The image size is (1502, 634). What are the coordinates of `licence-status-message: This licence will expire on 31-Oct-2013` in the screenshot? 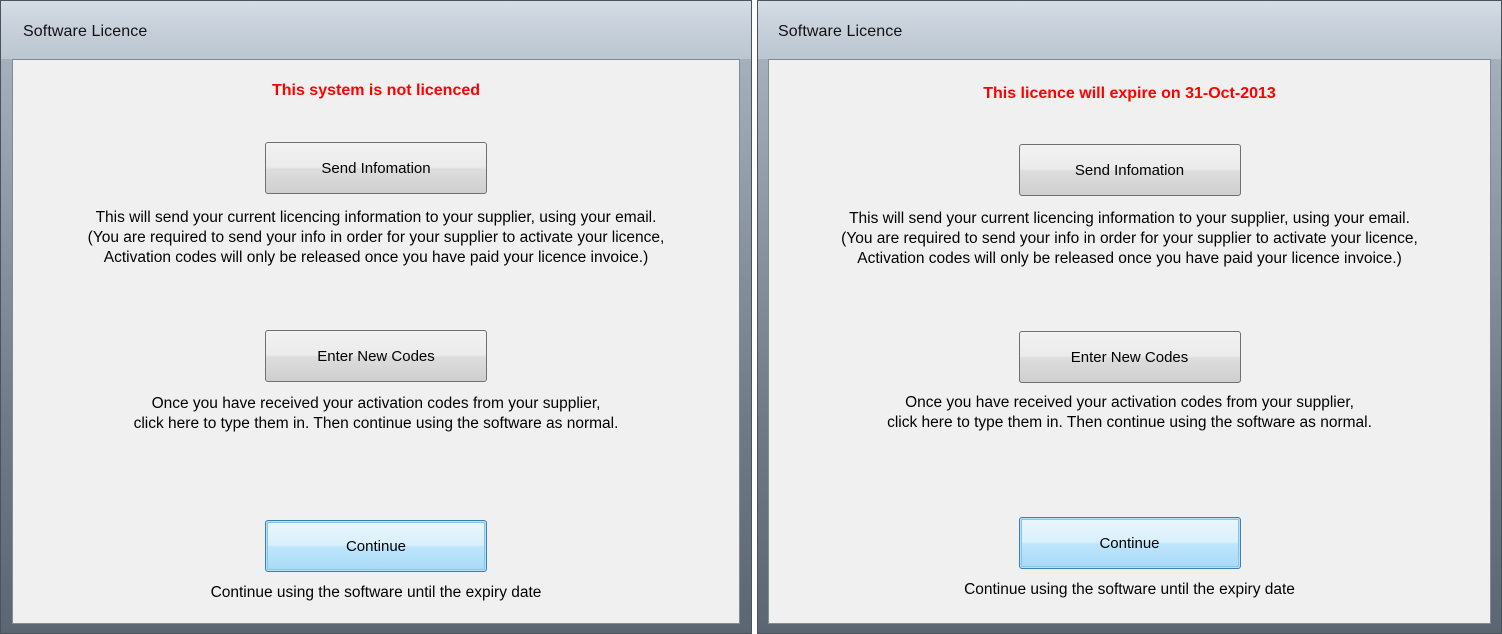 It's located at (1129, 93).